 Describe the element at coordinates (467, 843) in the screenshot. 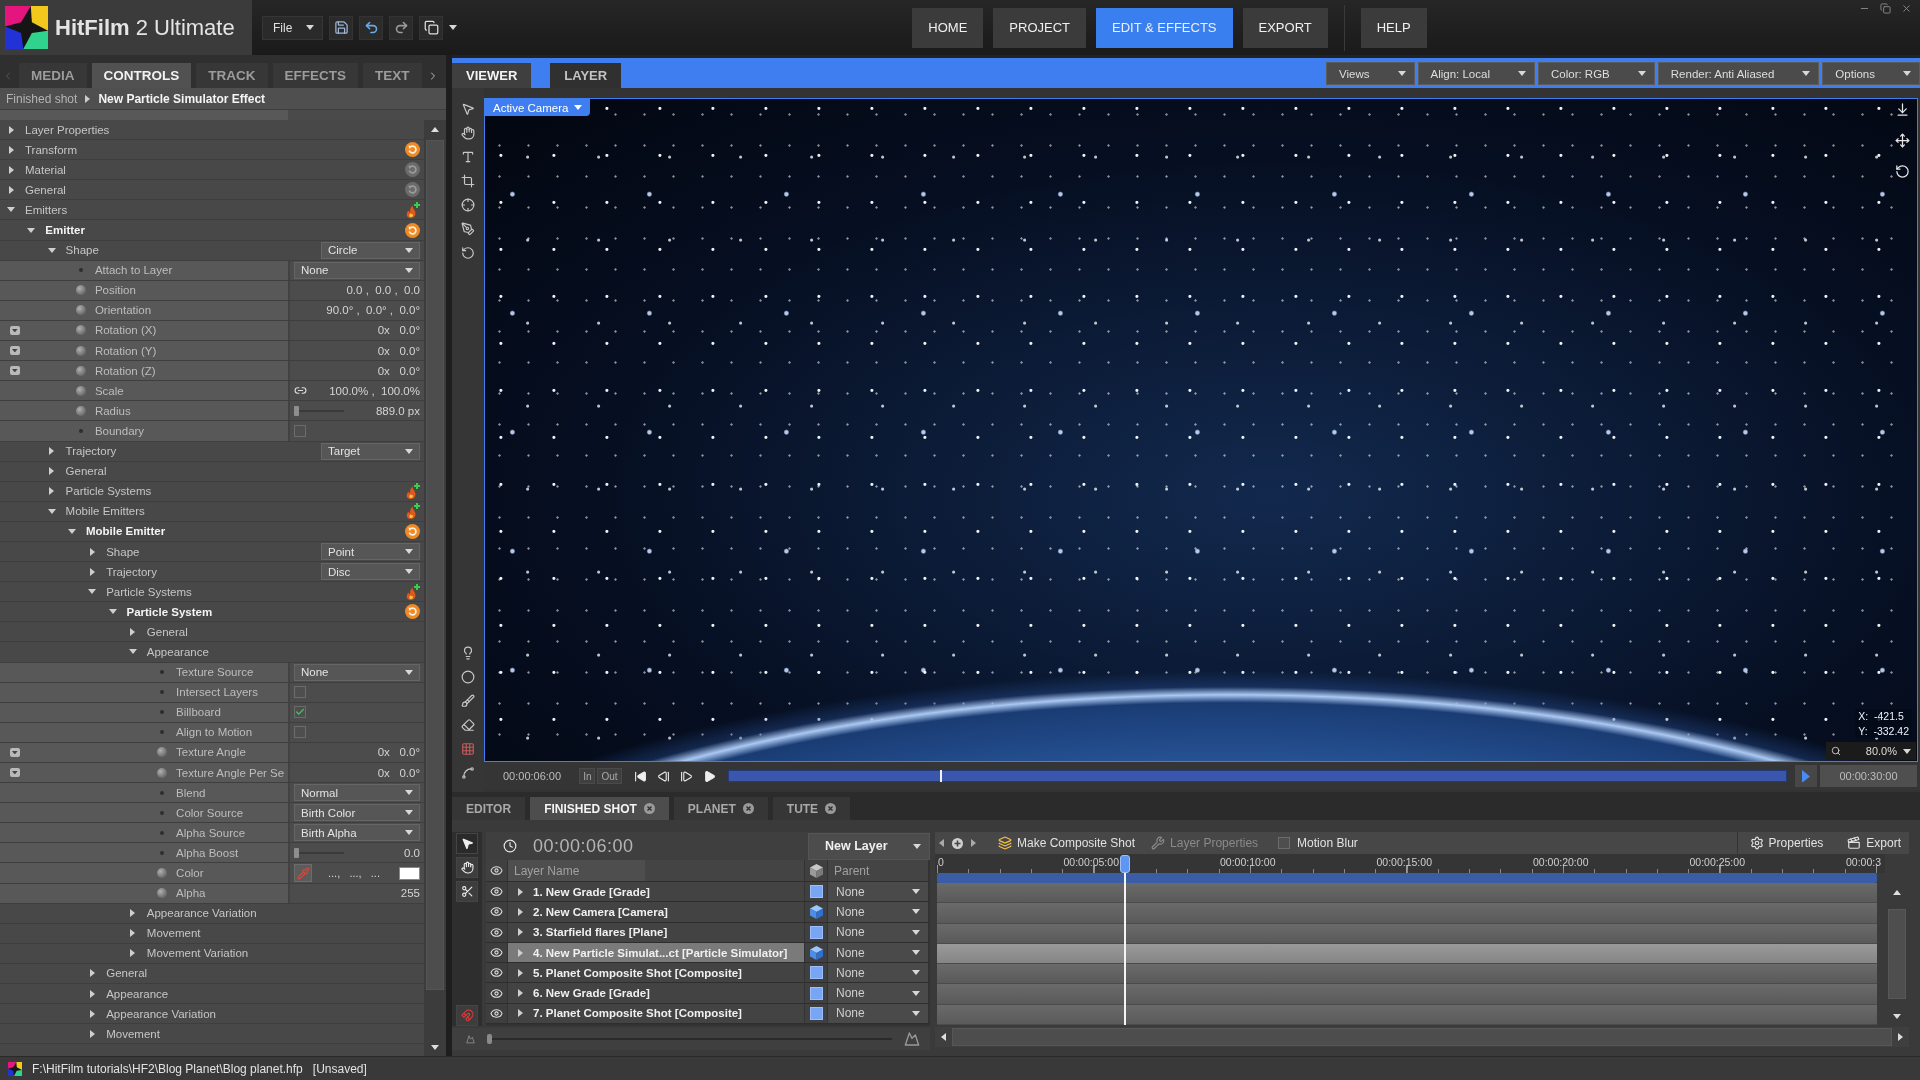

I see `pointer-icon` at that location.